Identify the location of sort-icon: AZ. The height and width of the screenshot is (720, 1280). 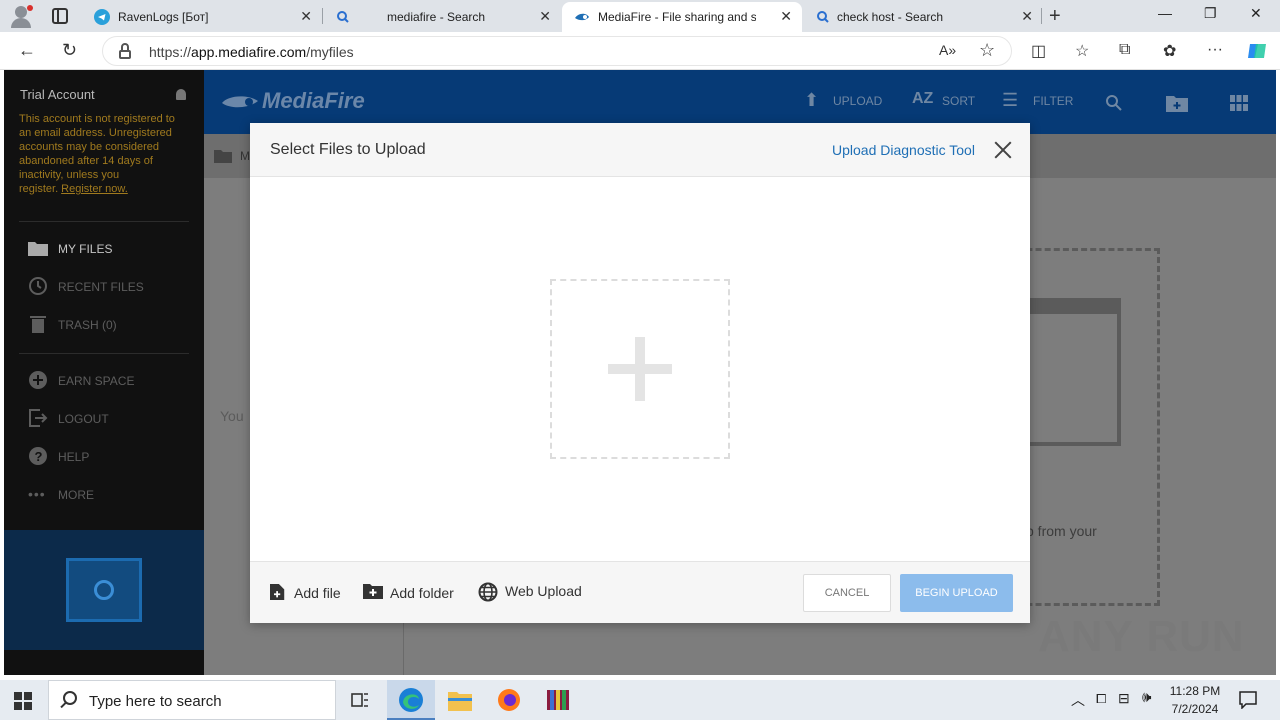
(922, 99).